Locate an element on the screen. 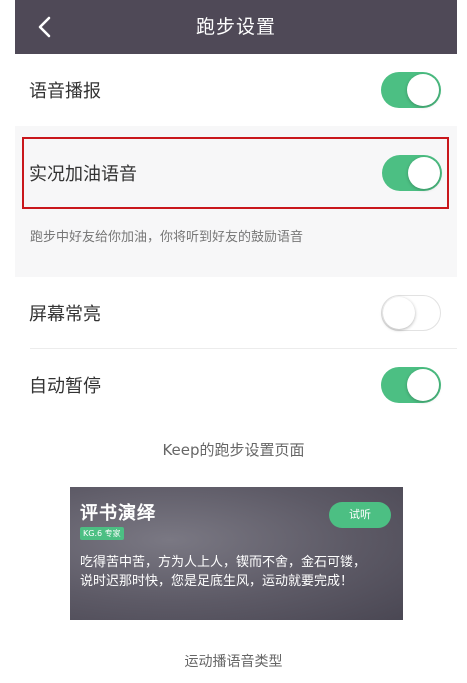 This screenshot has width=467, height=683. setting-row-auto-pause: 自动暂停 is located at coordinates (236, 385).